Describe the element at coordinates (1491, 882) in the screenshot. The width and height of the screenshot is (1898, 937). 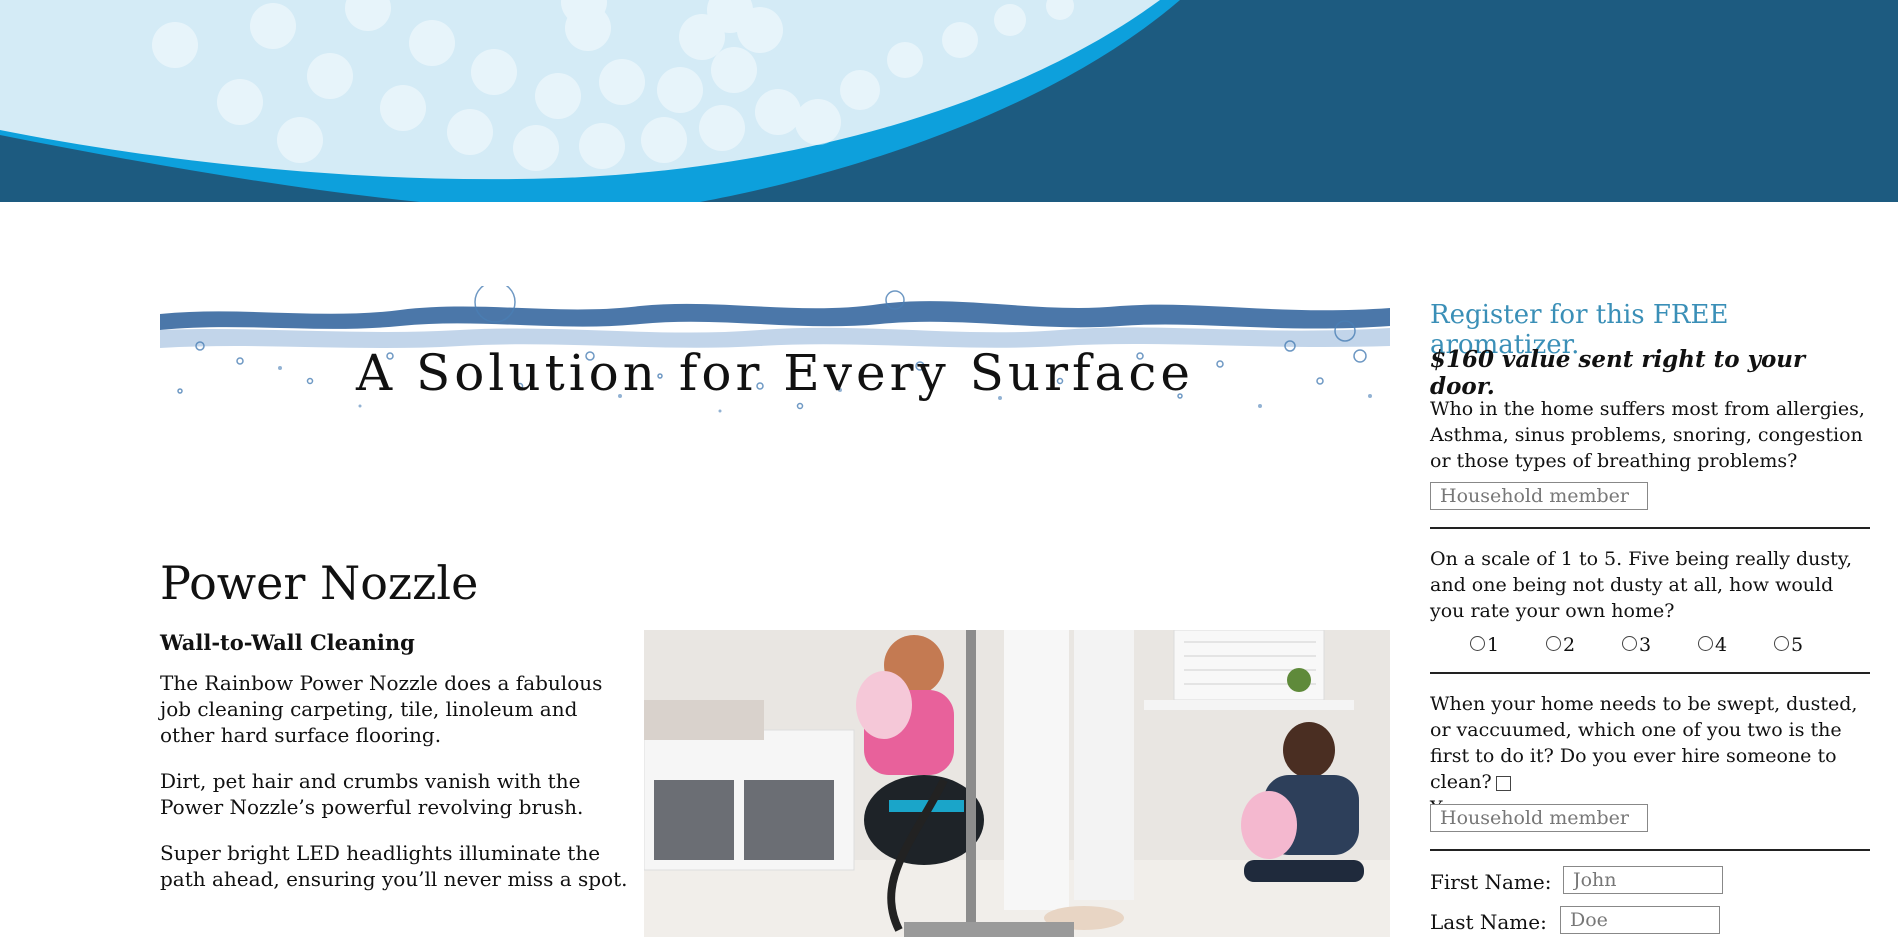
I see `first-name-label: First Name:` at that location.